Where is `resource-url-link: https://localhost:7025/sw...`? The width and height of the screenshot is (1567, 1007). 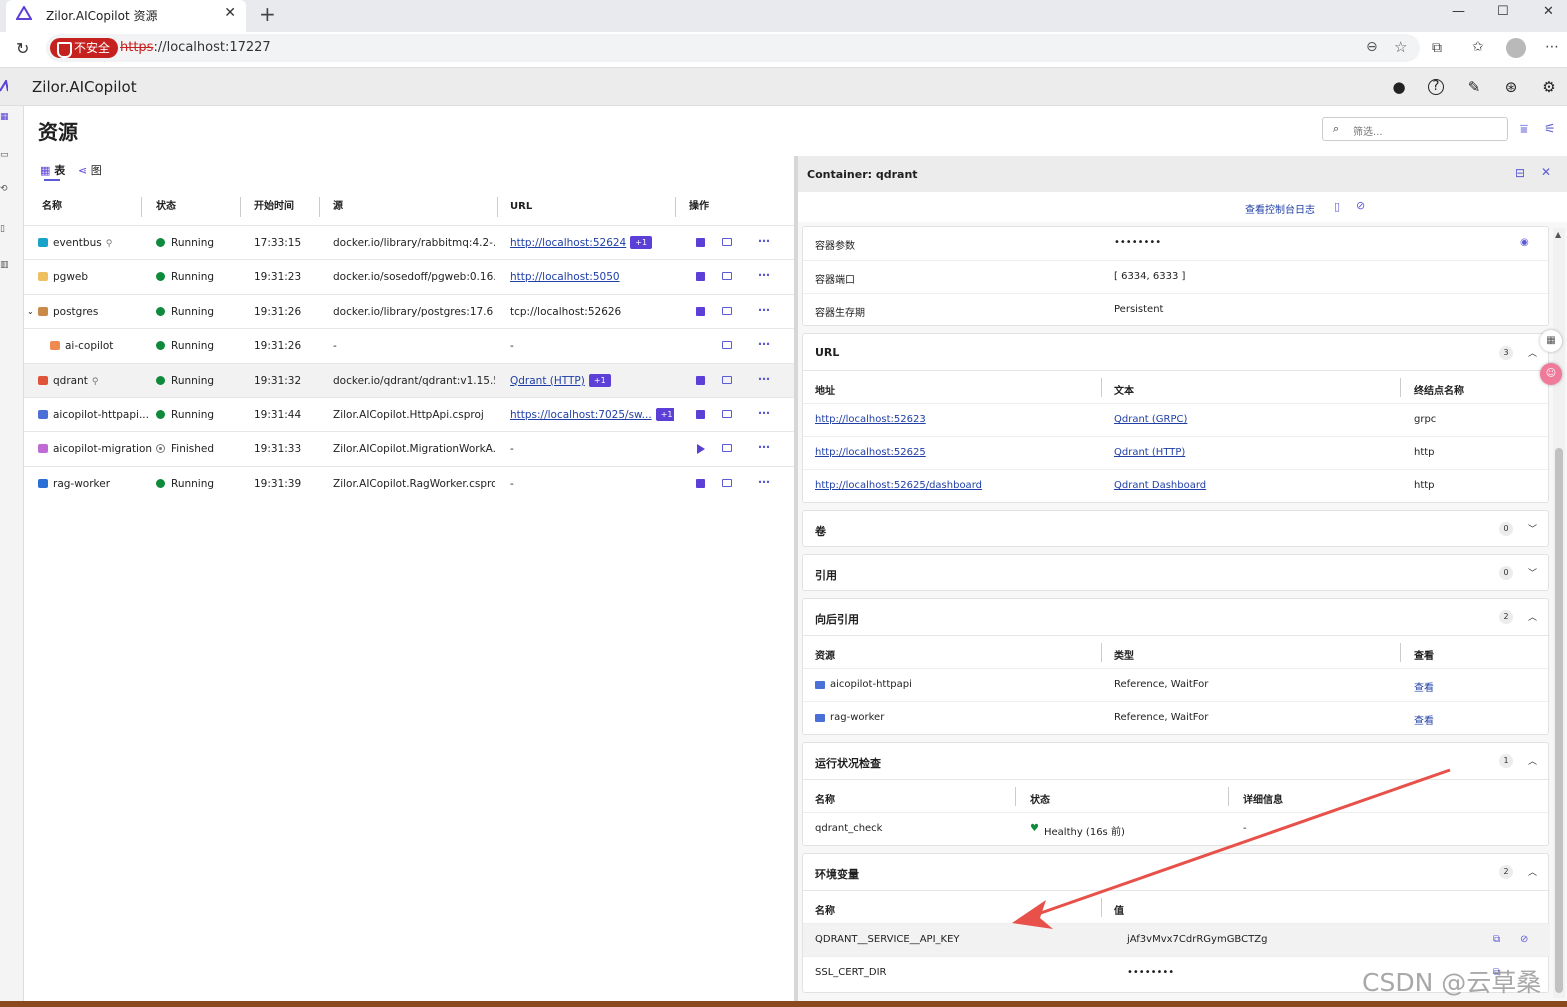 resource-url-link: https://localhost:7025/sw... is located at coordinates (581, 415).